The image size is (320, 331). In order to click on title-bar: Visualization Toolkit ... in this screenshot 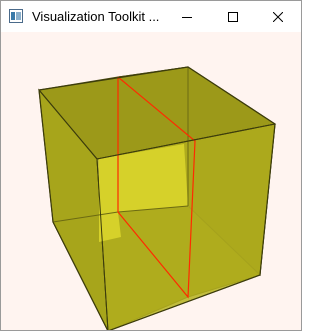, I will do `click(151, 16)`.